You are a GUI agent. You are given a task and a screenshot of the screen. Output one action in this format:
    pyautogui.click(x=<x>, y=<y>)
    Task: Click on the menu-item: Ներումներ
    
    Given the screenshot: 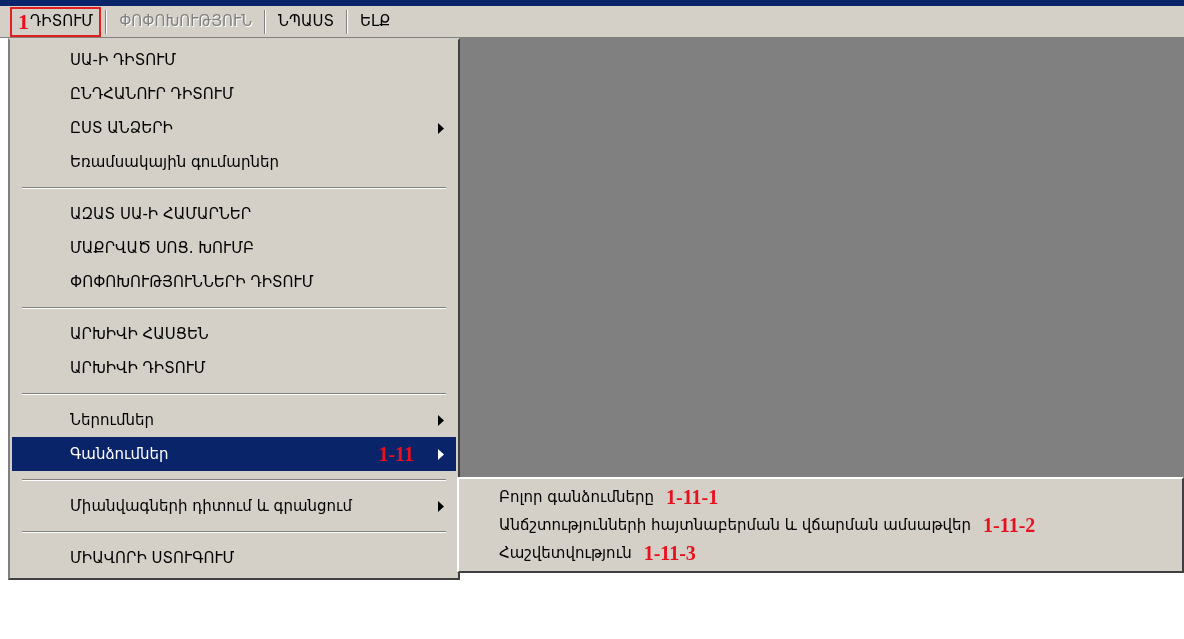 What is the action you would take?
    pyautogui.click(x=234, y=420)
    